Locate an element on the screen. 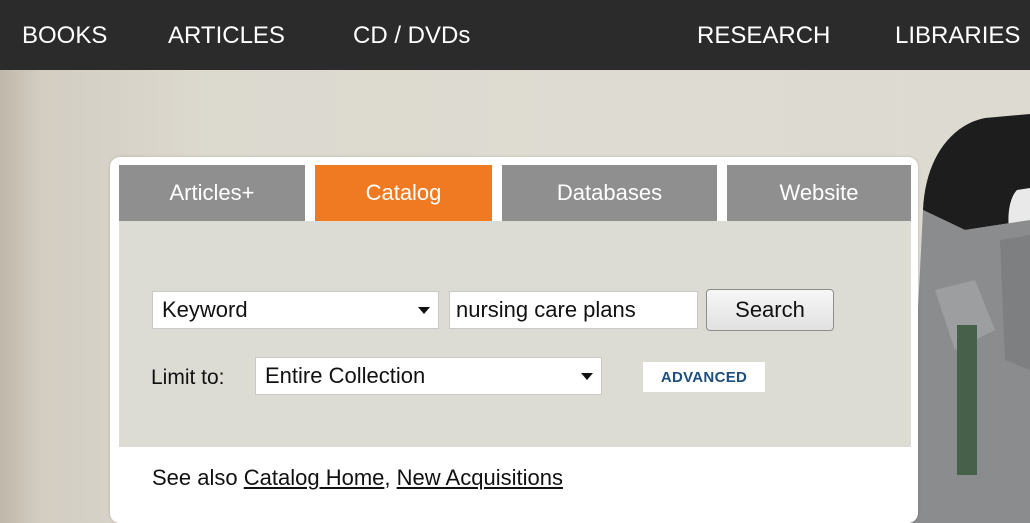 Image resolution: width=1030 pixels, height=523 pixels. search-type-value: Keyword is located at coordinates (205, 309).